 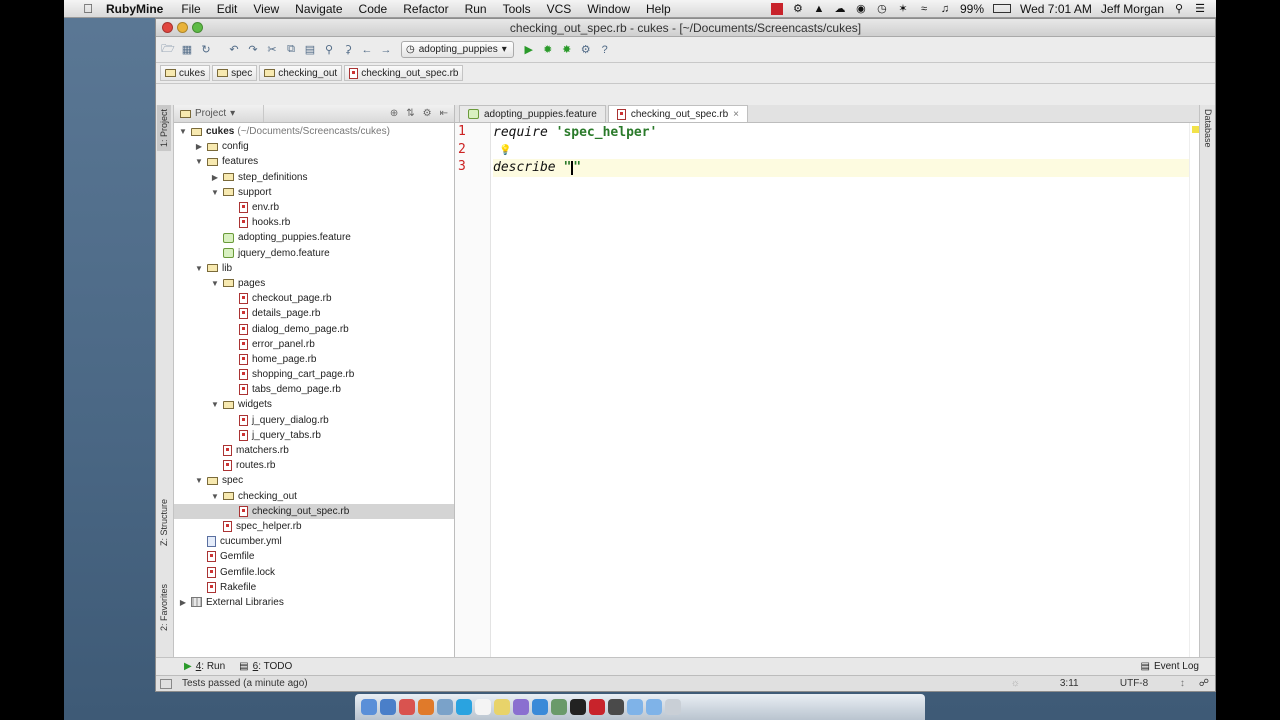 I want to click on tab-adopting-puppies-feature: adopting_puppies.feature, so click(x=532, y=113).